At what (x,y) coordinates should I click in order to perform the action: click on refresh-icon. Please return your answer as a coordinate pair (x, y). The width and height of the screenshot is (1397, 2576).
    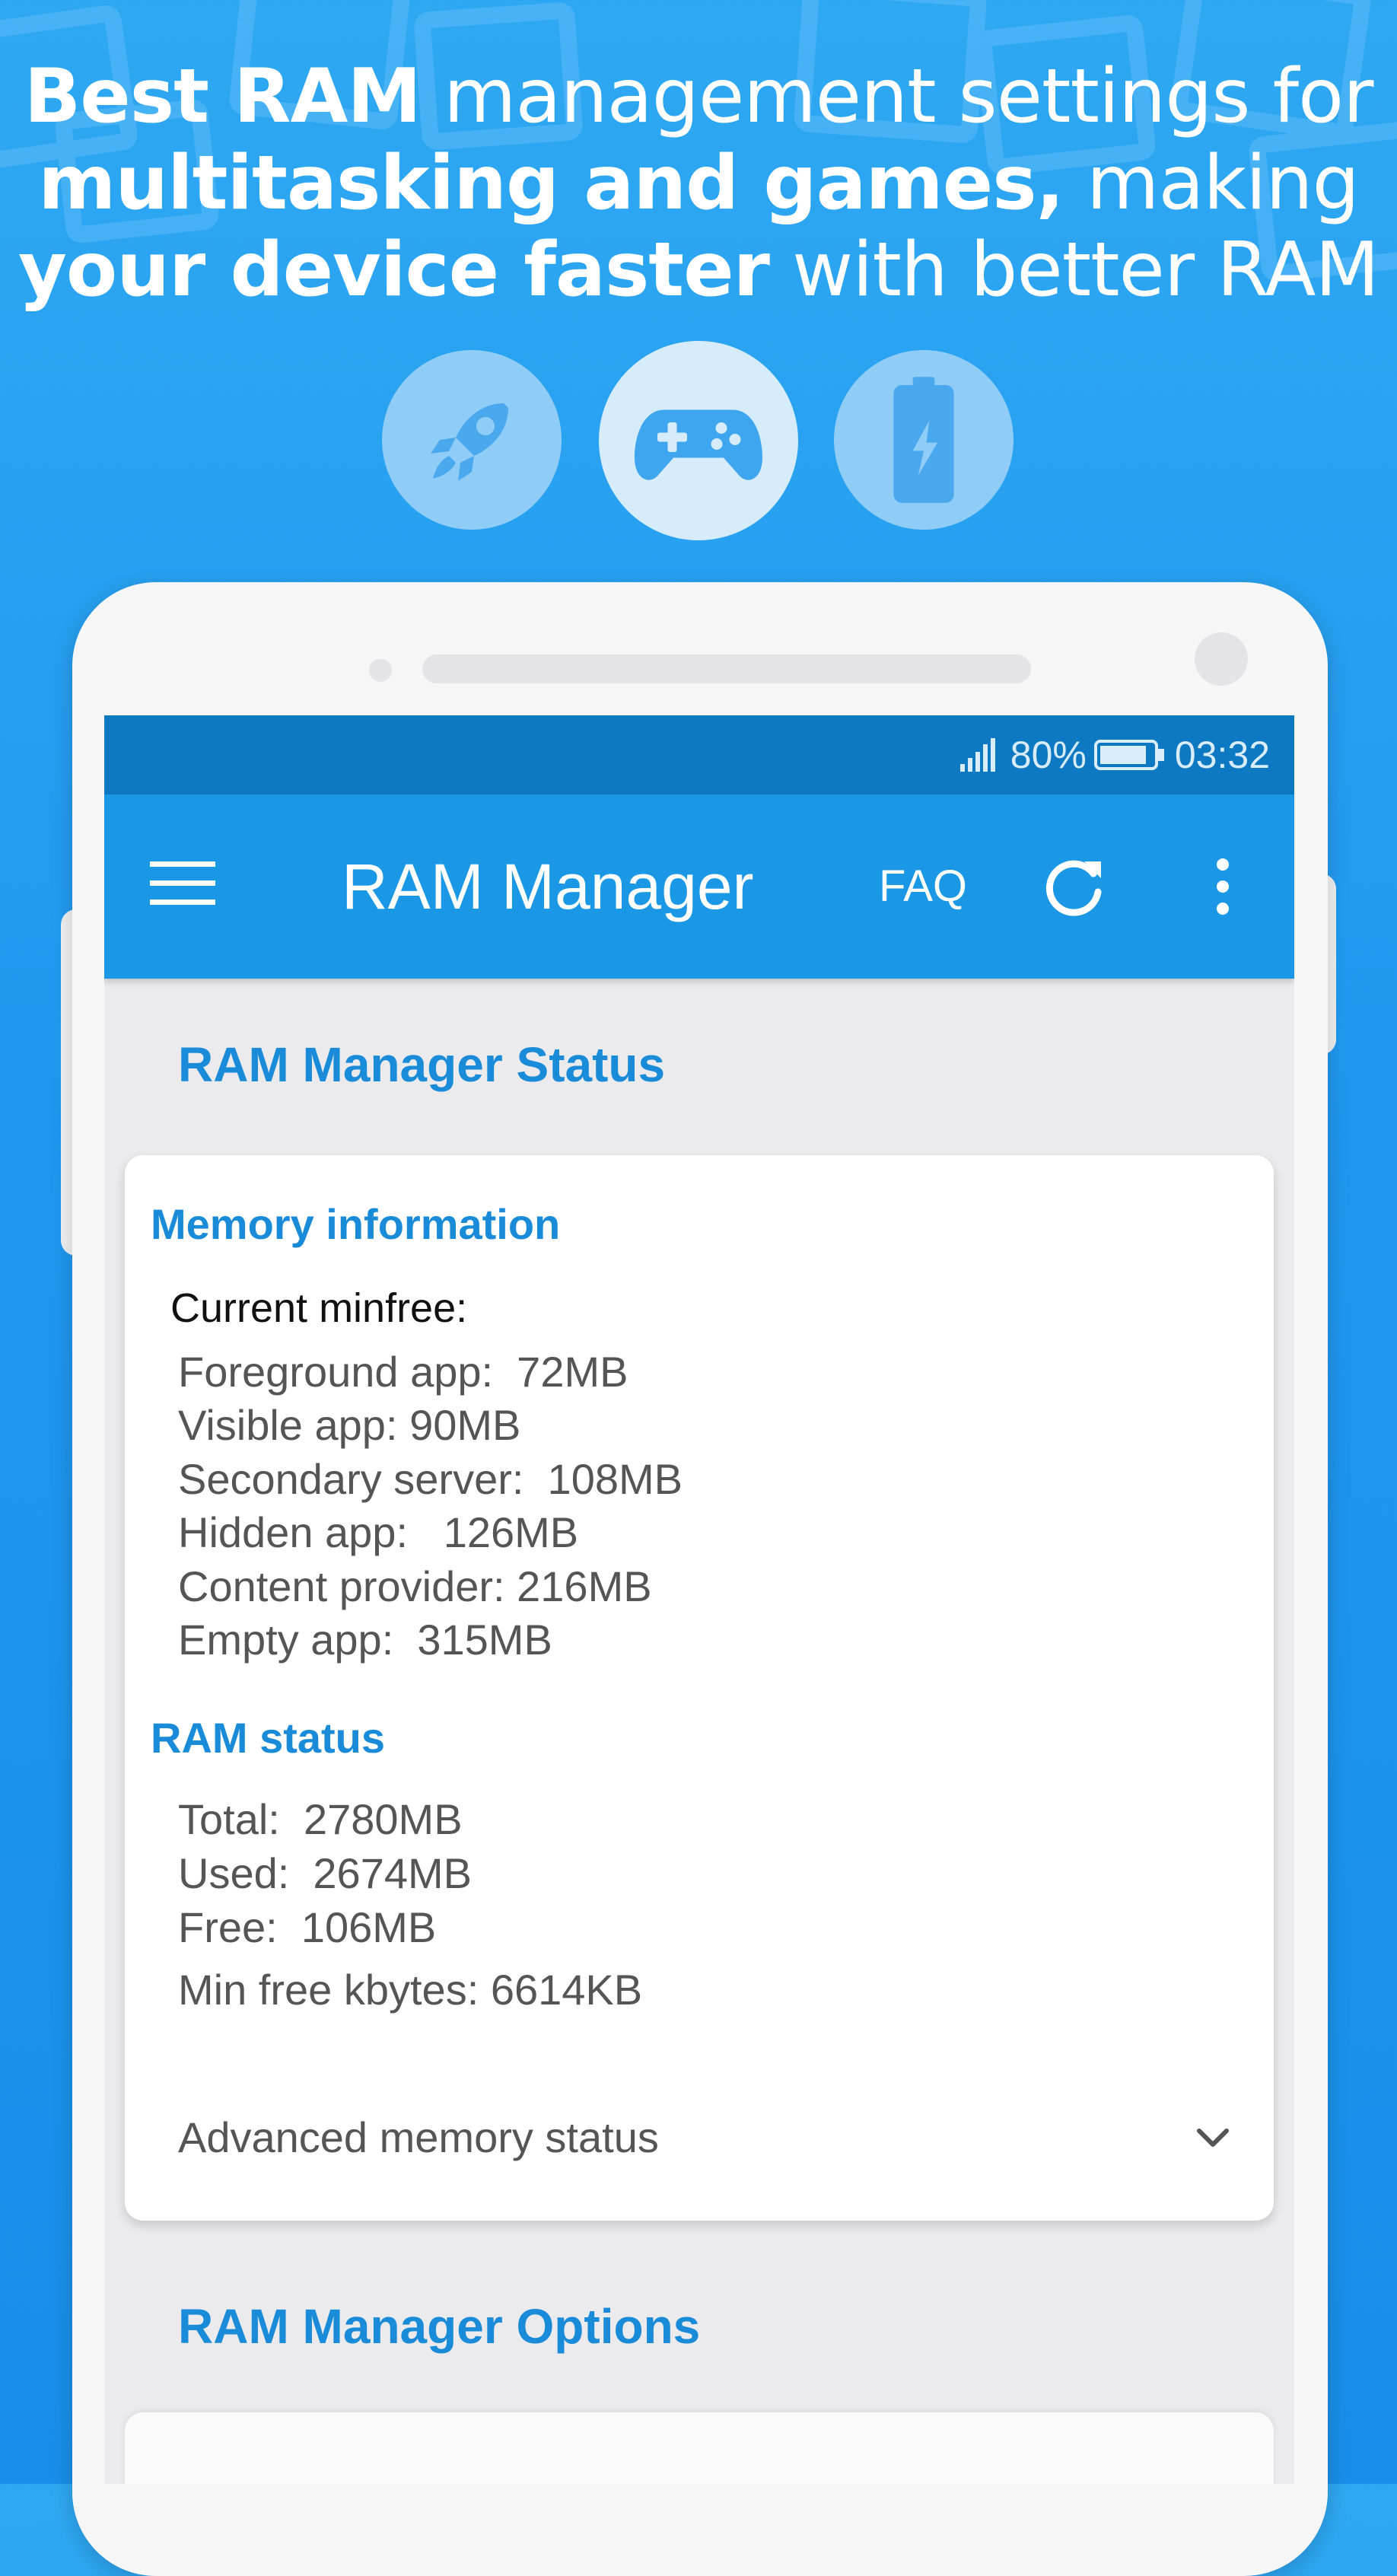
    Looking at the image, I should click on (1078, 887).